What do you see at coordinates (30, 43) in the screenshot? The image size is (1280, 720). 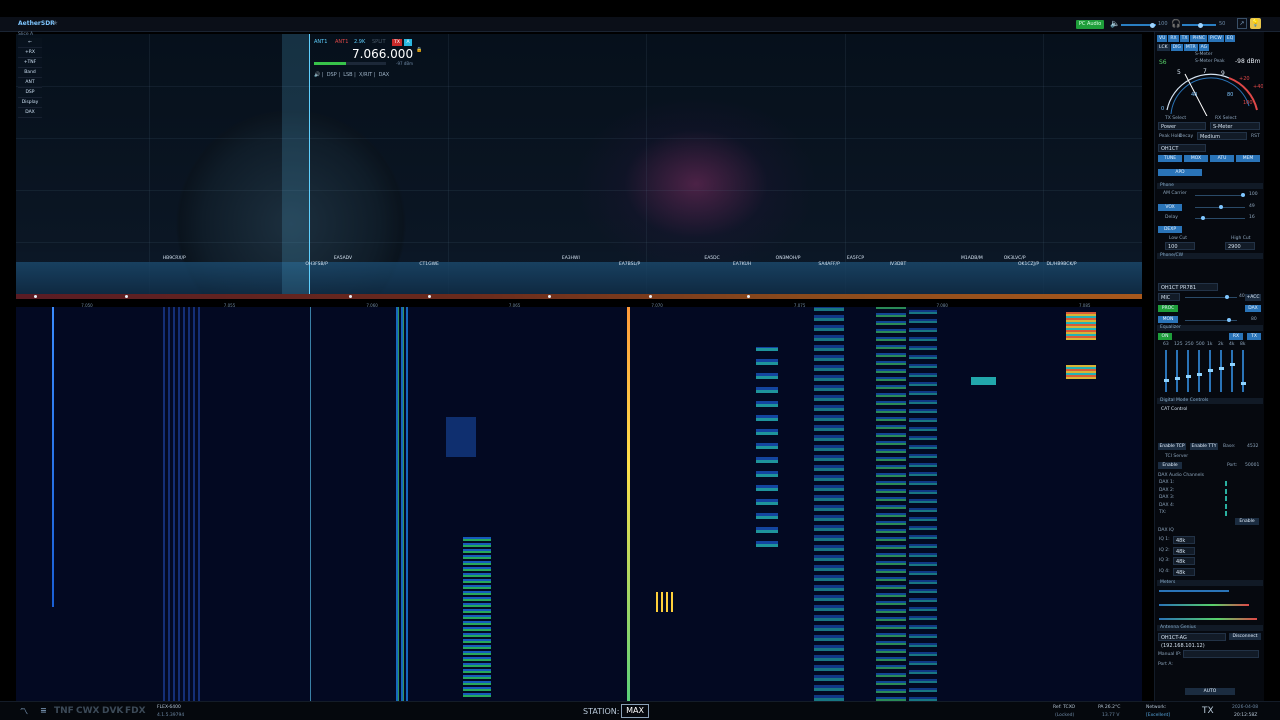 I see `collapse-button: ←` at bounding box center [30, 43].